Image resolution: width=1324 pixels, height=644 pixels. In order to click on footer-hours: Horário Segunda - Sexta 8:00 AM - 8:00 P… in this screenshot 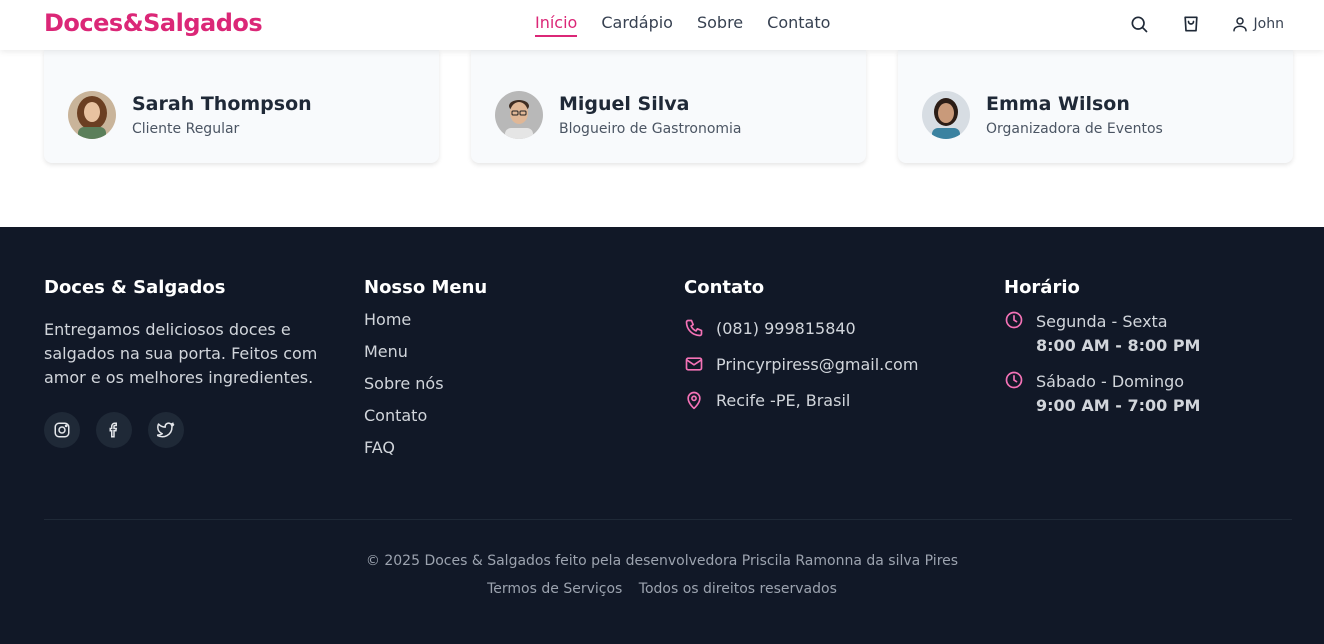, I will do `click(1102, 353)`.